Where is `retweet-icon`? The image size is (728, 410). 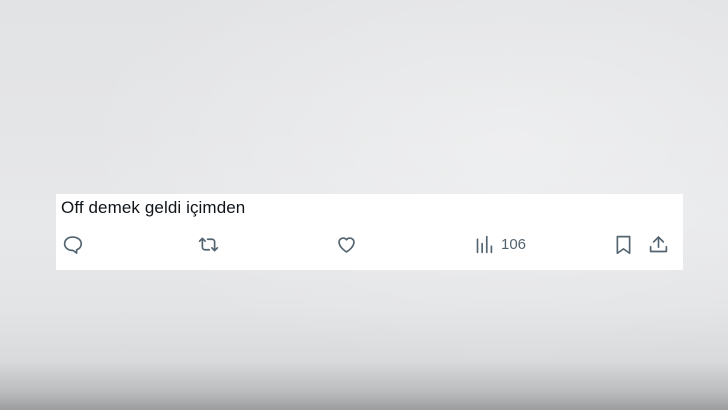
retweet-icon is located at coordinates (208, 244).